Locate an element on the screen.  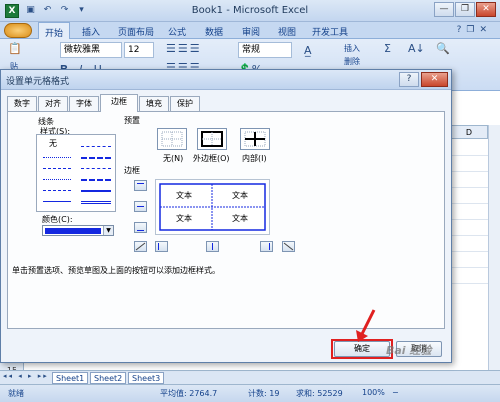
color-label: 颜色(C): is located at coordinates (57, 219).